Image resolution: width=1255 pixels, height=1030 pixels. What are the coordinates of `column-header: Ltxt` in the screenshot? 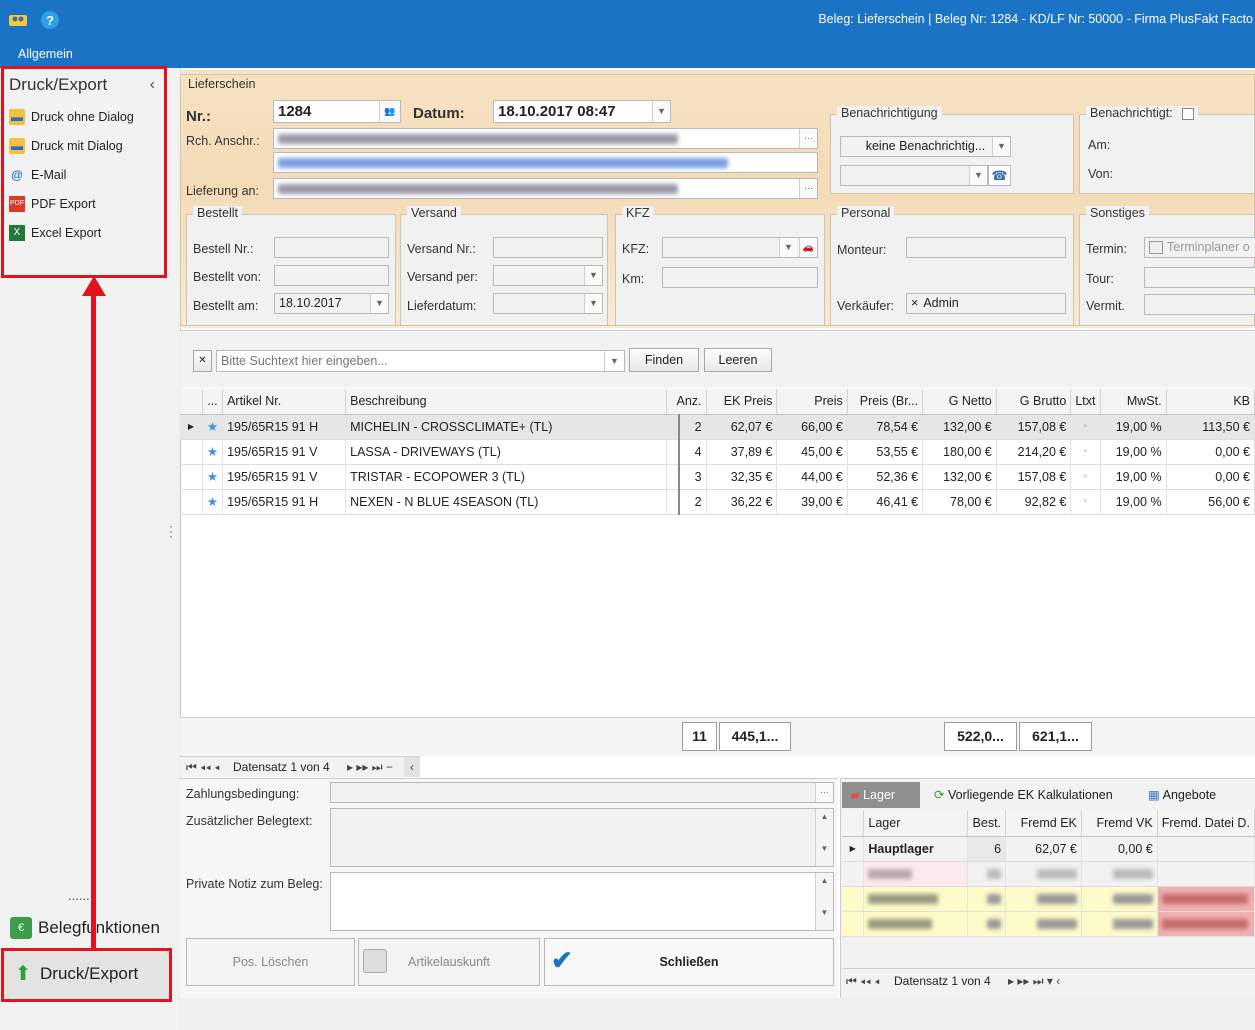 It's located at (1085, 402).